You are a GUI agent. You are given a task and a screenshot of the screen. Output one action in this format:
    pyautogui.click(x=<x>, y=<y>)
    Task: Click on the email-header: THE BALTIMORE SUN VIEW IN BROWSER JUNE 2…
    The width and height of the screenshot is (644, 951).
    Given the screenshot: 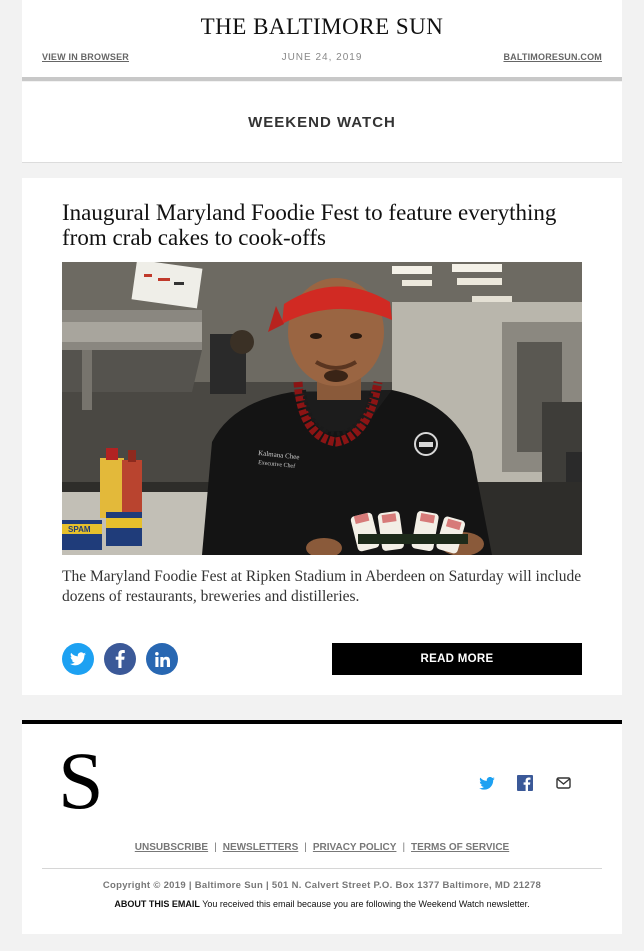 What is the action you would take?
    pyautogui.click(x=322, y=40)
    